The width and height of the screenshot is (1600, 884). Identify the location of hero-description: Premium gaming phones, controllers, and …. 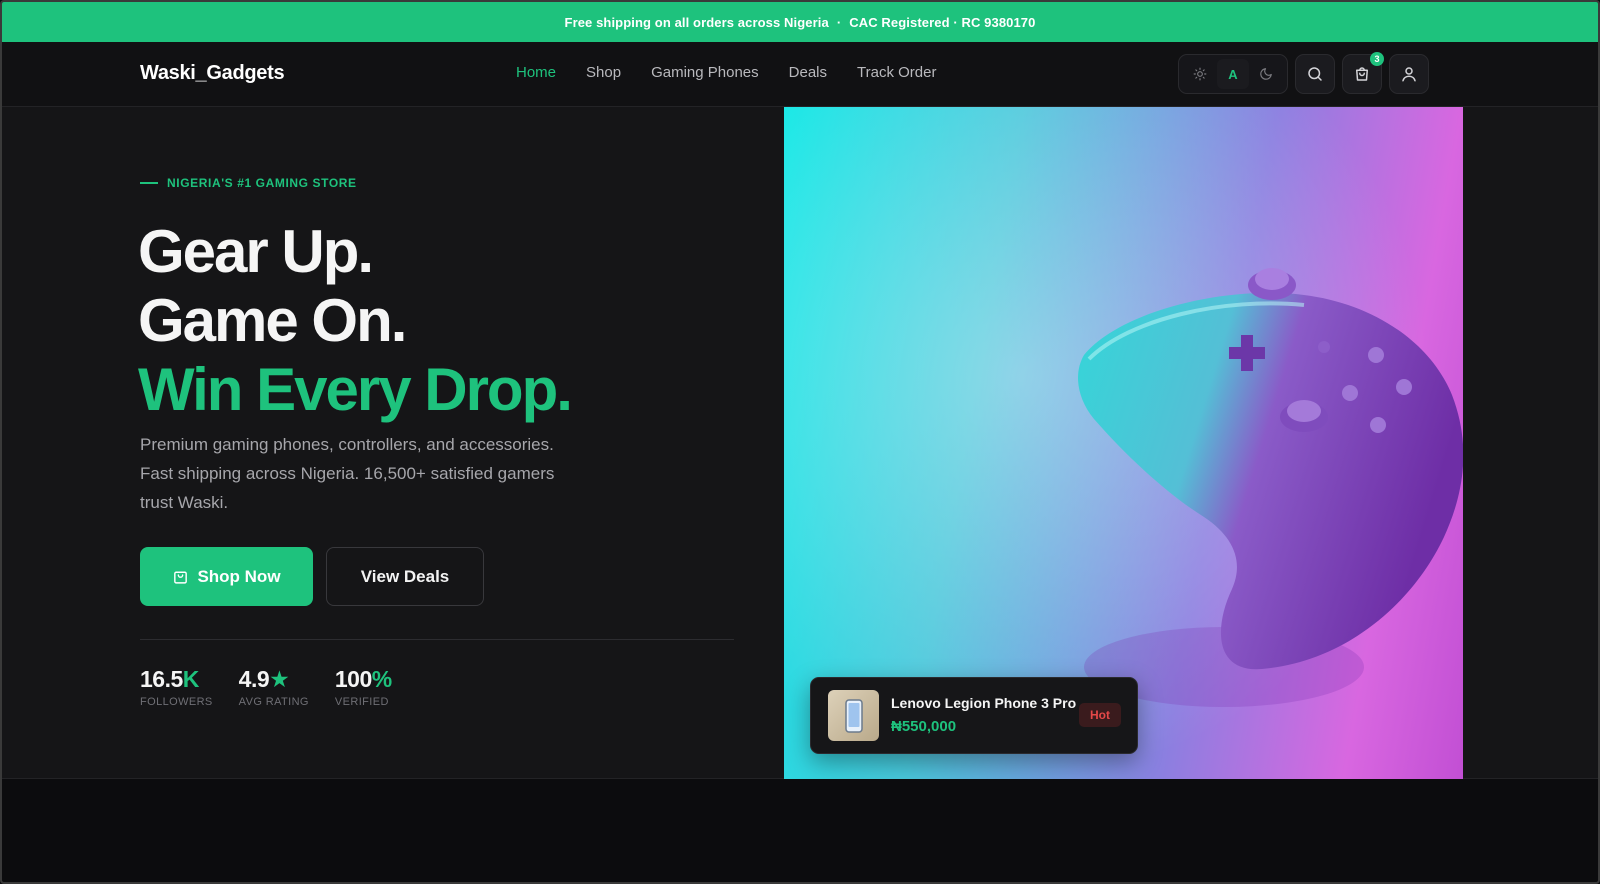
(347, 473).